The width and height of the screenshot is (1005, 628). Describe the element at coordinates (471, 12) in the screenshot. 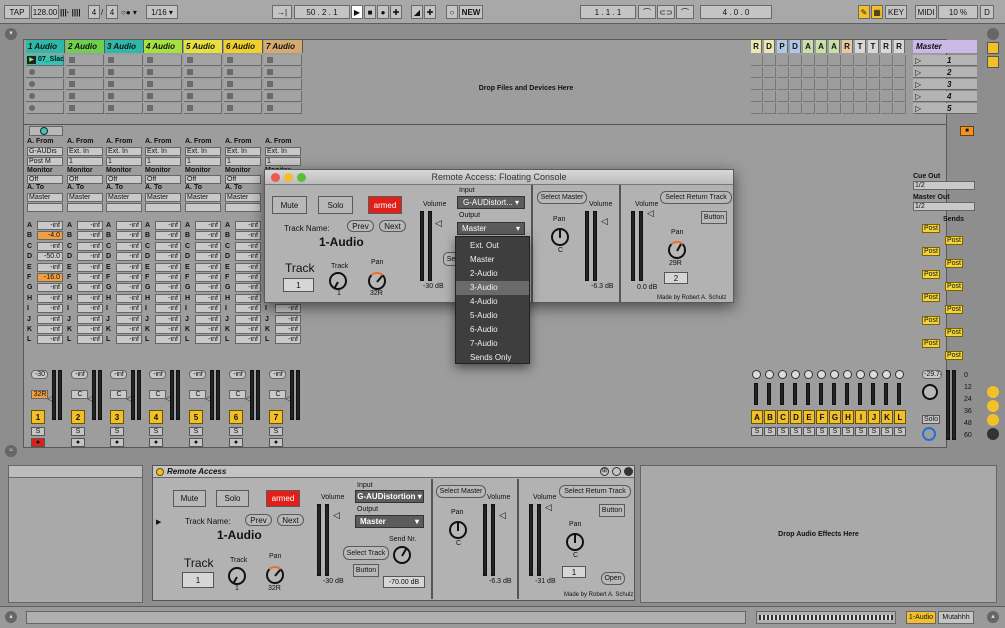

I see `new-button: NEW` at that location.